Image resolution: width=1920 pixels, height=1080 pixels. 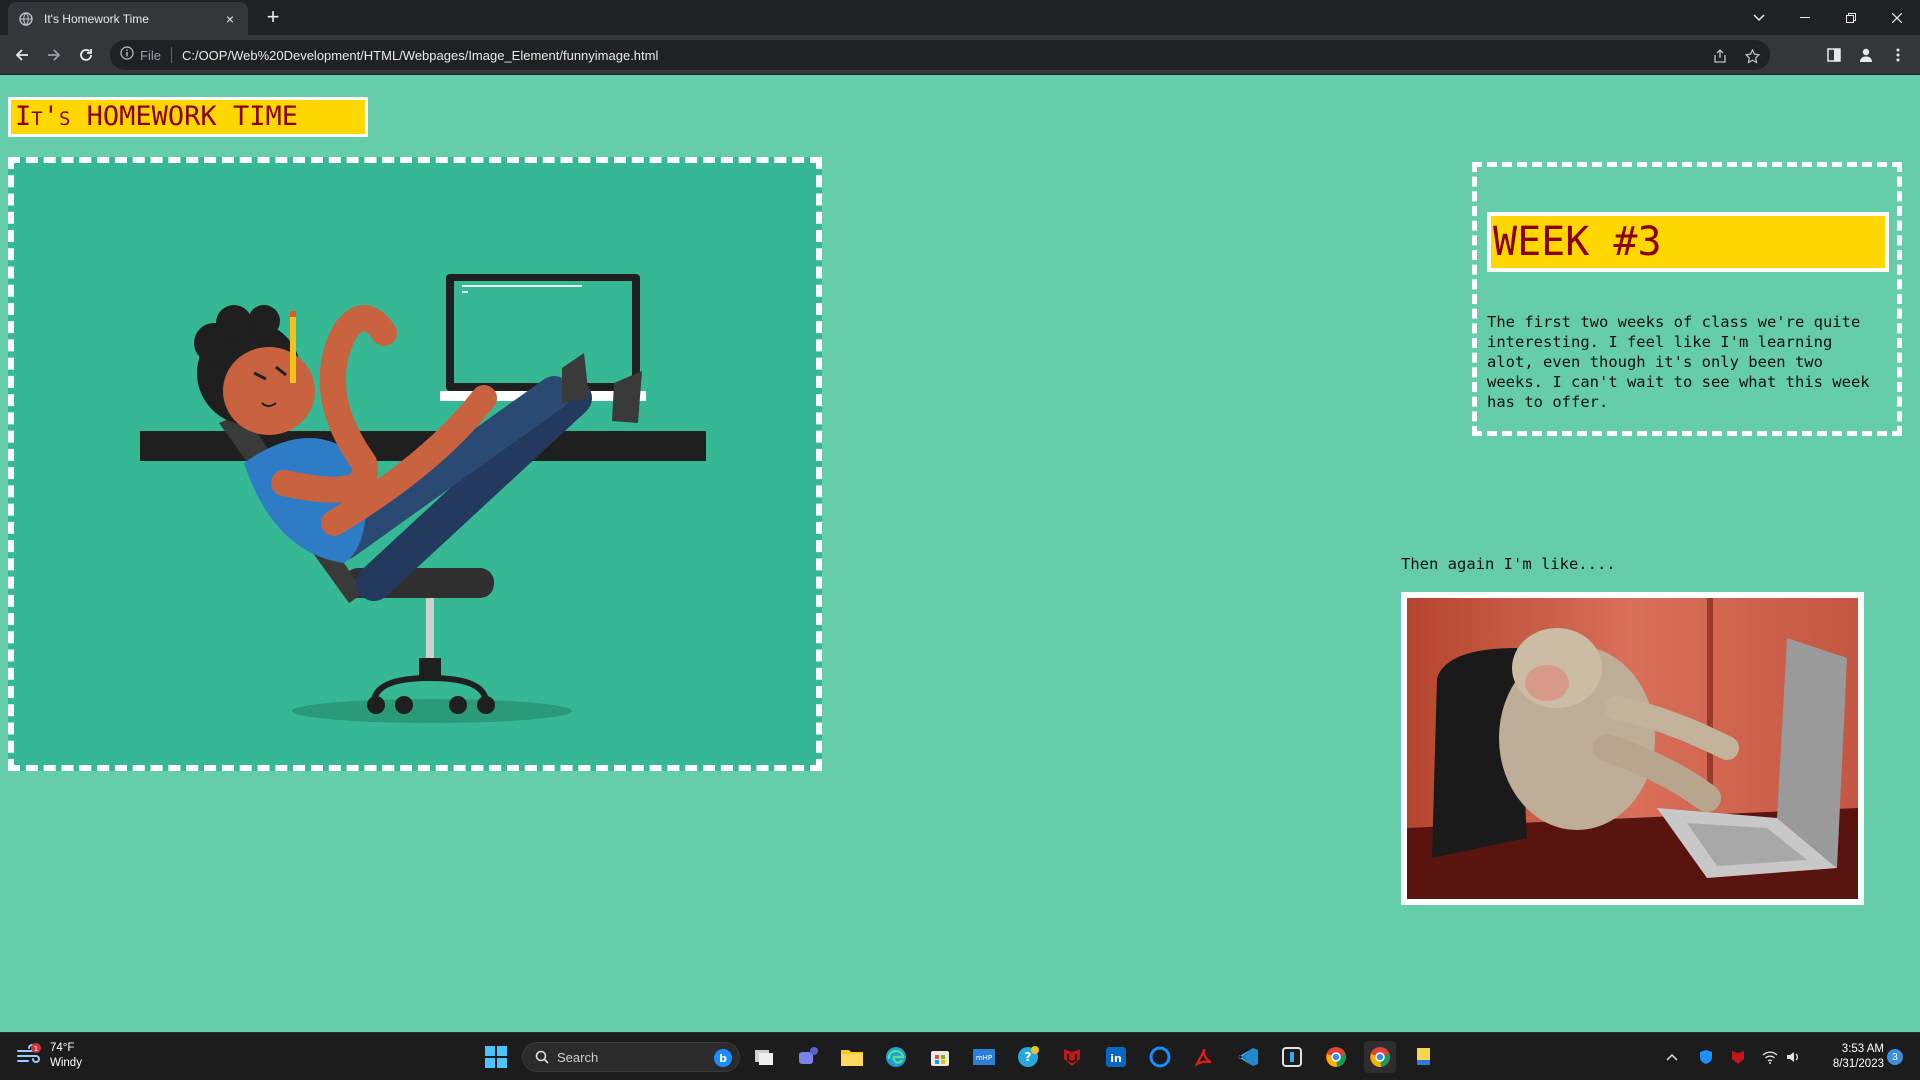 What do you see at coordinates (764, 1057) in the screenshot?
I see `task-view-icon` at bounding box center [764, 1057].